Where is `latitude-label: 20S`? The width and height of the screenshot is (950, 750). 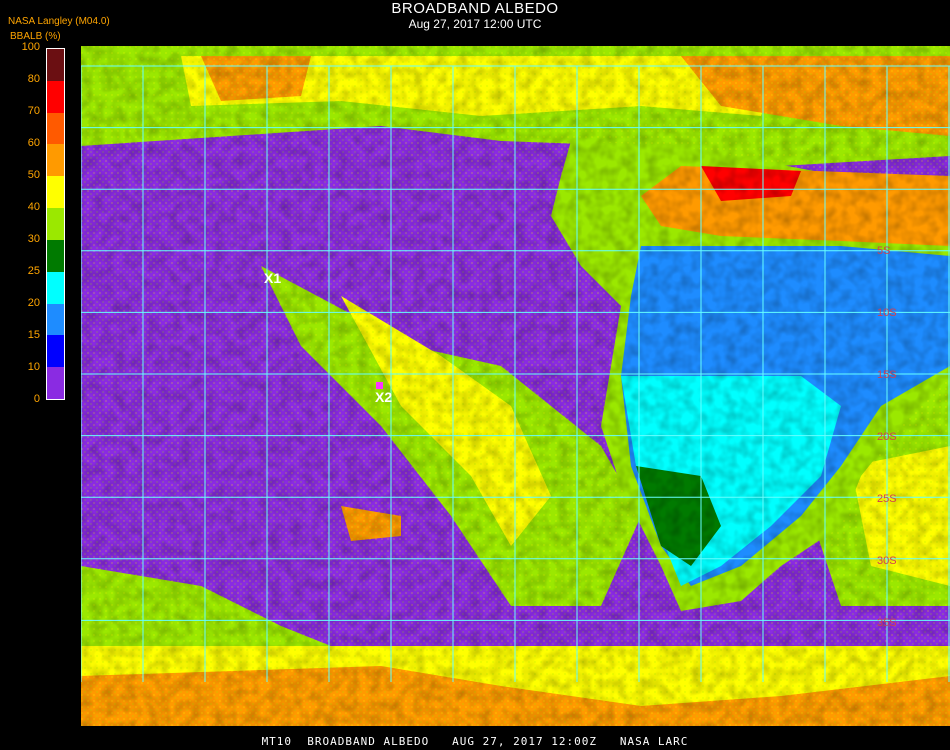 latitude-label: 20S is located at coordinates (887, 437).